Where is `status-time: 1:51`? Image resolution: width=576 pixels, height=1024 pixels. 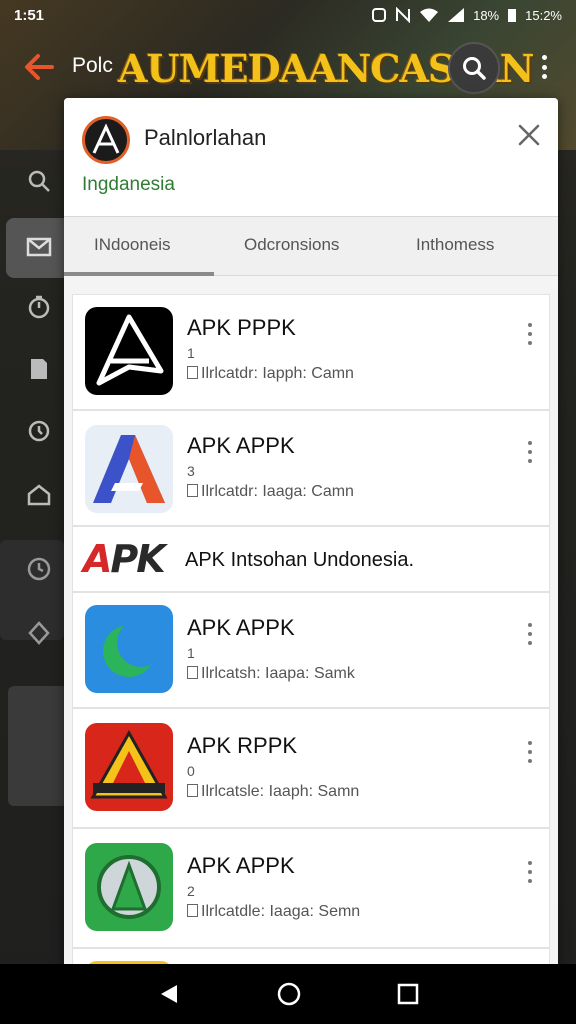
status-time: 1:51 is located at coordinates (29, 15).